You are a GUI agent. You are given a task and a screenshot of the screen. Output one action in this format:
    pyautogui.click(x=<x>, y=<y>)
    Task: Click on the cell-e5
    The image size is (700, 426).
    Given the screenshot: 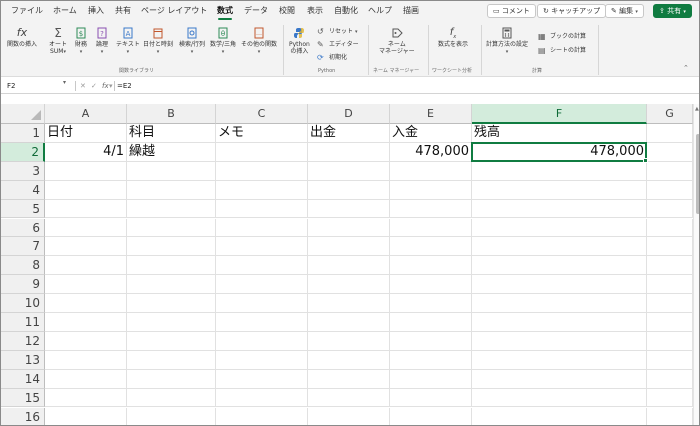 What is the action you would take?
    pyautogui.click(x=431, y=209)
    